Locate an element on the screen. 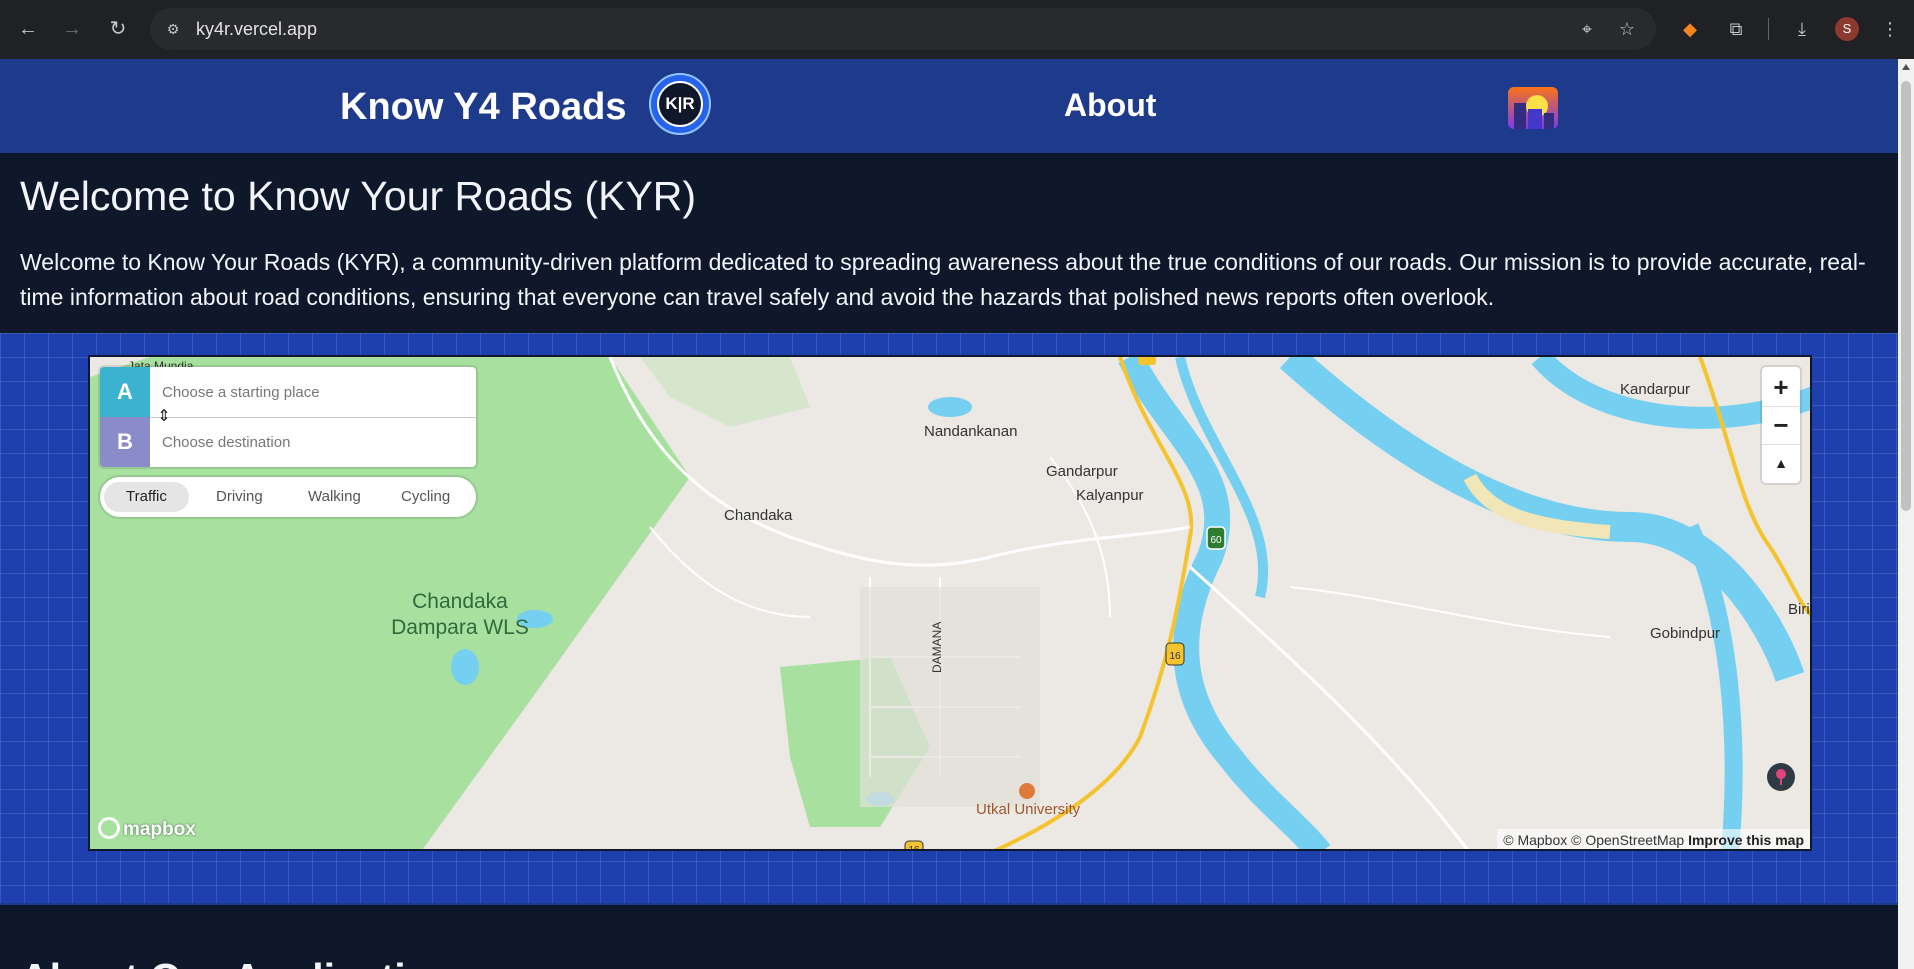  pin-stem is located at coordinates (1781, 781).